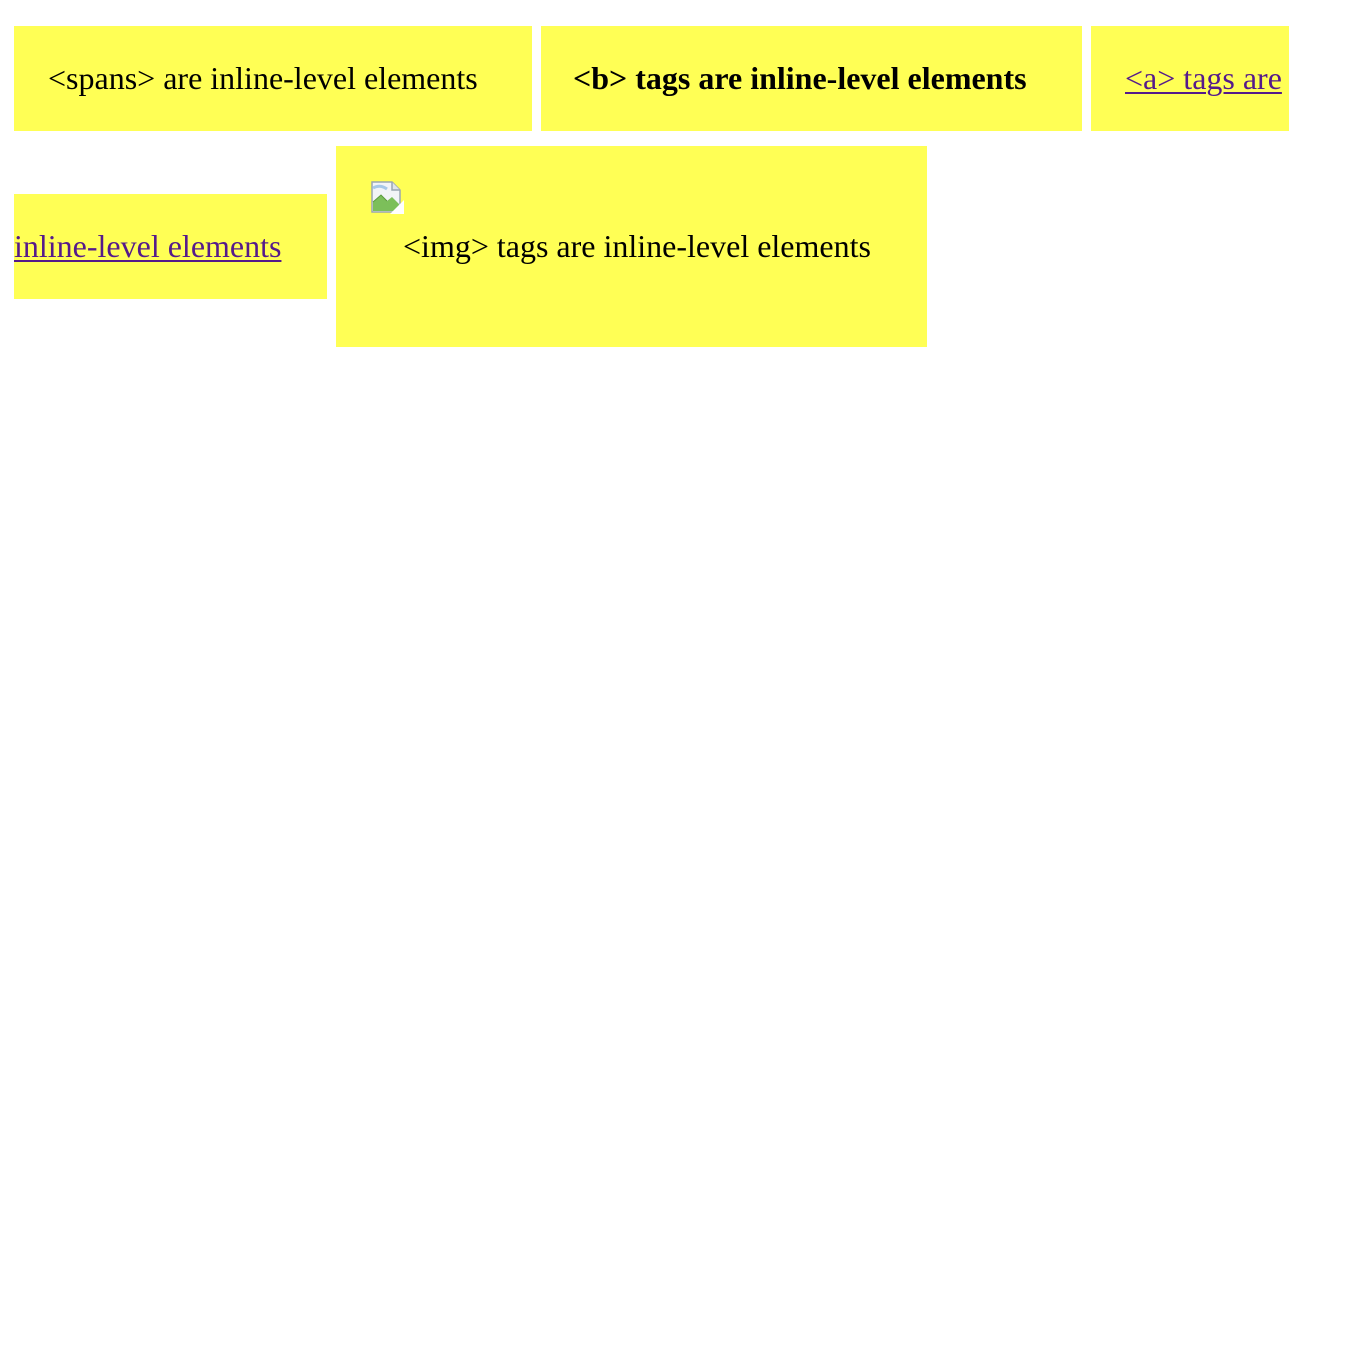 The width and height of the screenshot is (1368, 1366). Describe the element at coordinates (637, 246) in the screenshot. I see `img-demo-text: <img> tags are inline-level elements` at that location.